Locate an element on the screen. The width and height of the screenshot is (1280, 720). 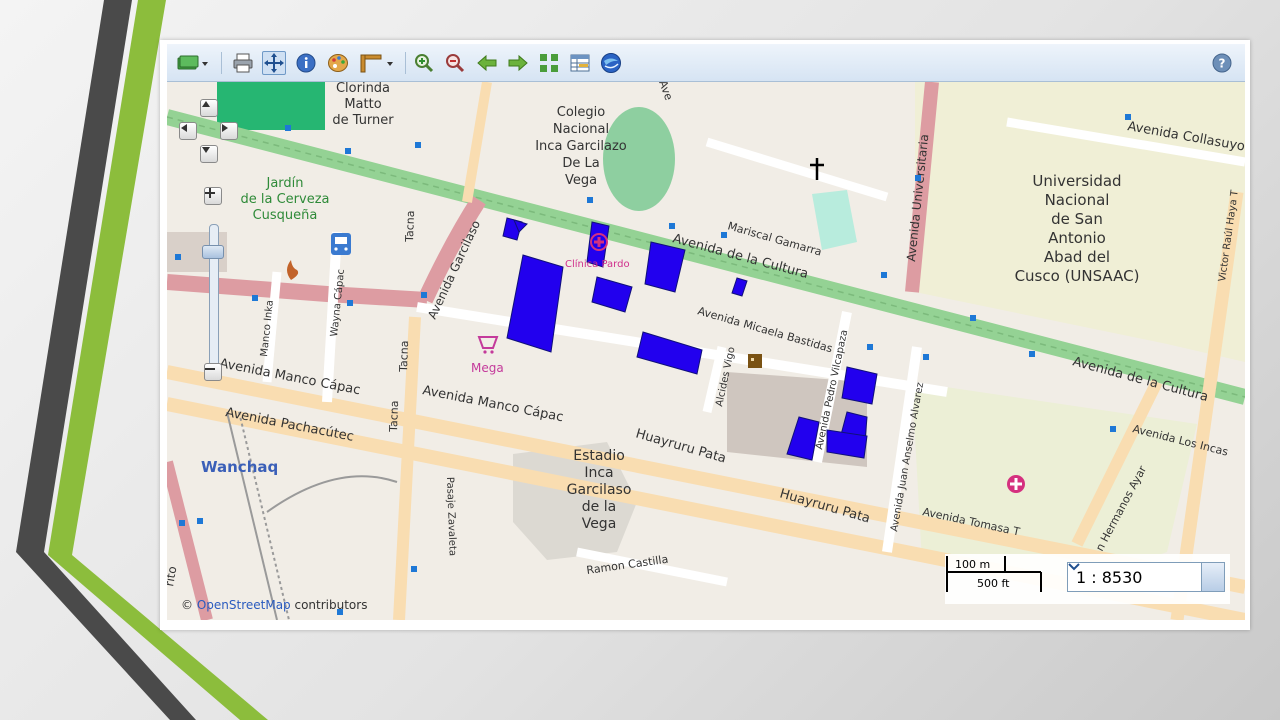
pan-left-button is located at coordinates (188, 131).